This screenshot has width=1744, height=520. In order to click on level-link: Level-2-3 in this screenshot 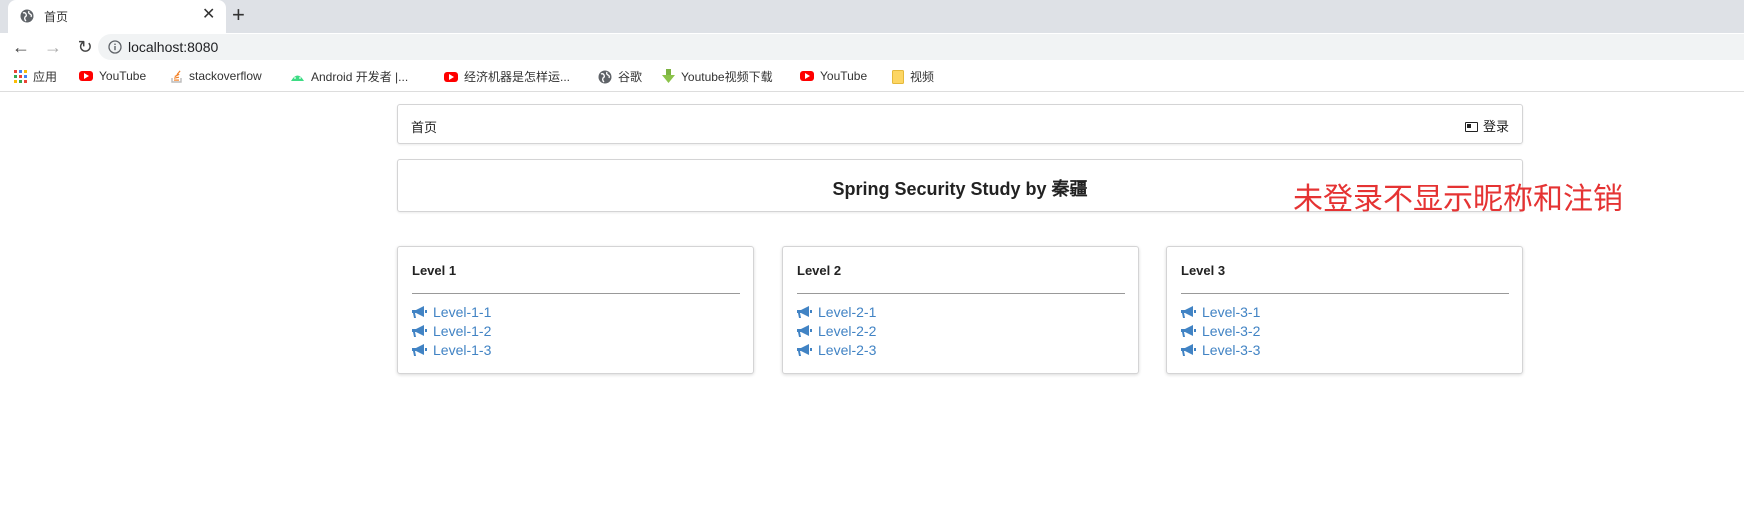, I will do `click(836, 351)`.